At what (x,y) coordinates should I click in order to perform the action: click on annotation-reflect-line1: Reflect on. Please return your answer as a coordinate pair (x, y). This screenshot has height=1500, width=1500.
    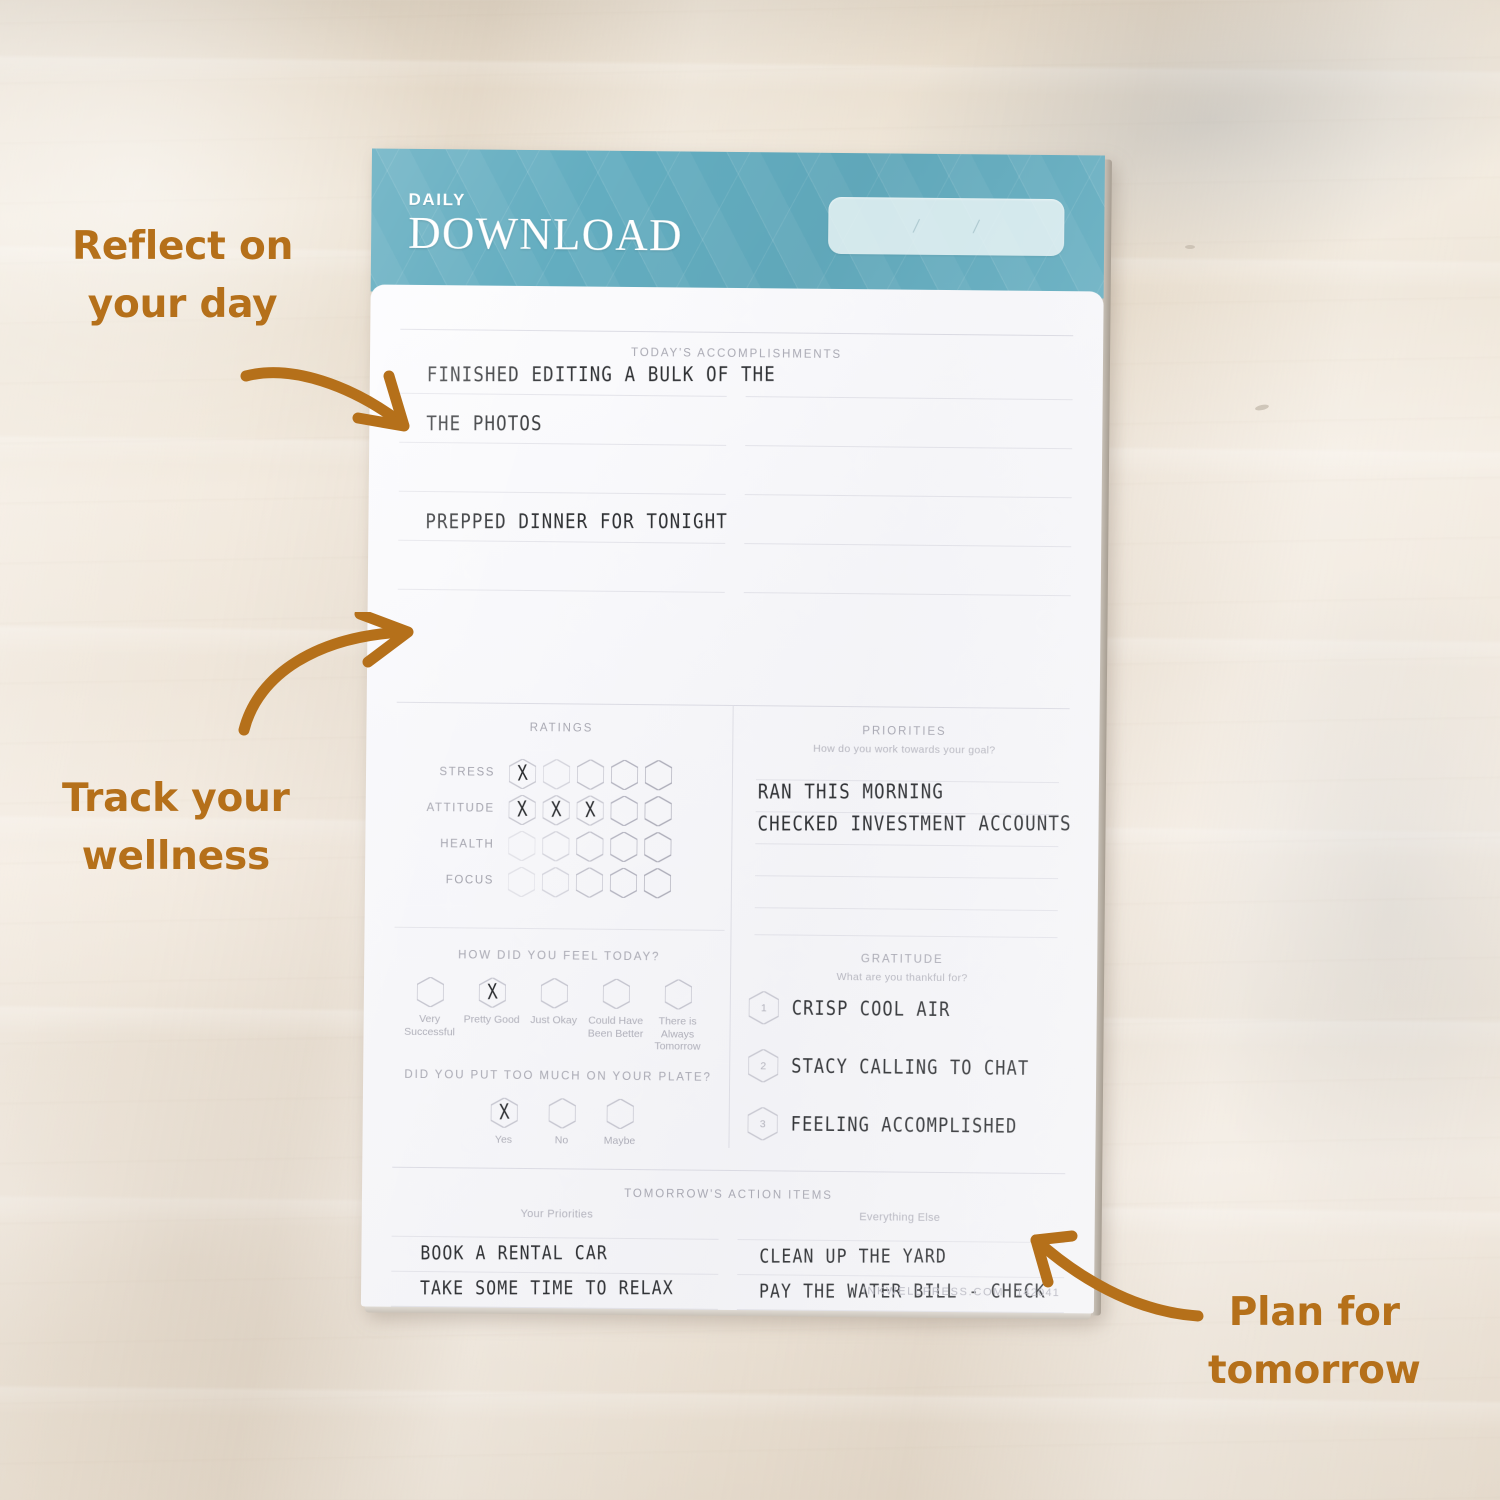
    Looking at the image, I should click on (183, 246).